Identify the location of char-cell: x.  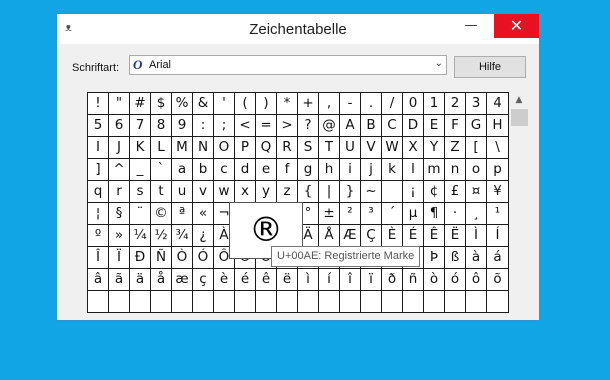
(245, 192).